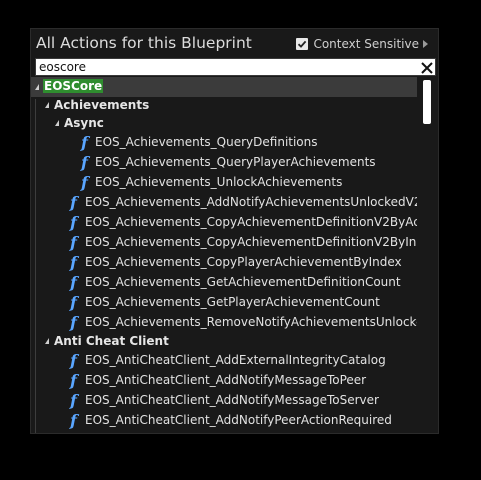 The width and height of the screenshot is (481, 480). Describe the element at coordinates (111, 341) in the screenshot. I see `category-label: Anti Cheat Client` at that location.